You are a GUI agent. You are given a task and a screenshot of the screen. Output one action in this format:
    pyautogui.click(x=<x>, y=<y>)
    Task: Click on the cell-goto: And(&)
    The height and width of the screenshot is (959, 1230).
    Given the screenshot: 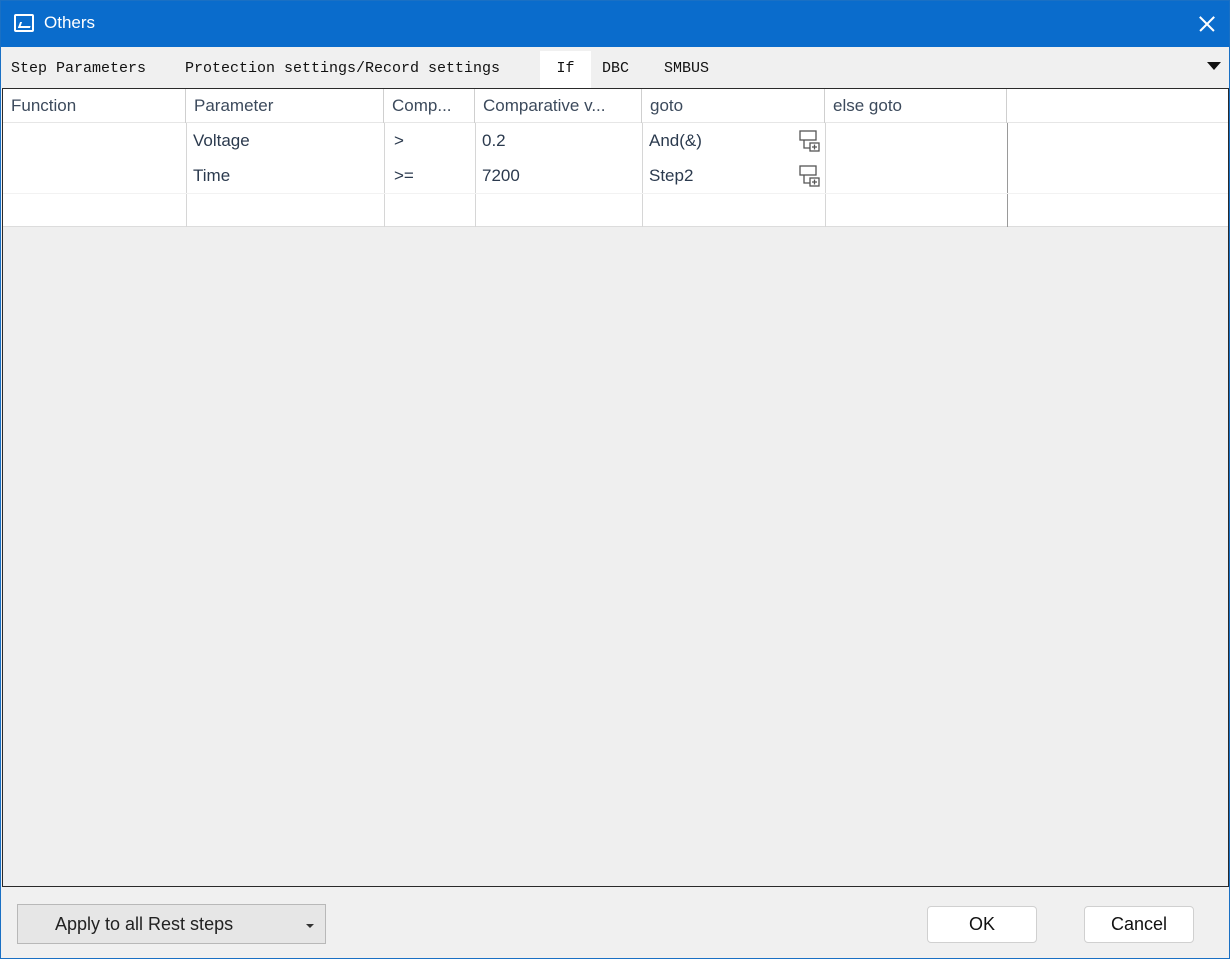 What is the action you would take?
    pyautogui.click(x=717, y=140)
    